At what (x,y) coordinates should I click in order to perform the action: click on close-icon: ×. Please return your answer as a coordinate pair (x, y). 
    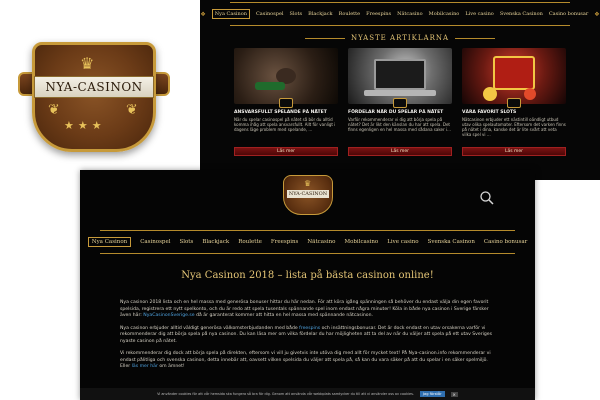
    Looking at the image, I should click on (454, 394).